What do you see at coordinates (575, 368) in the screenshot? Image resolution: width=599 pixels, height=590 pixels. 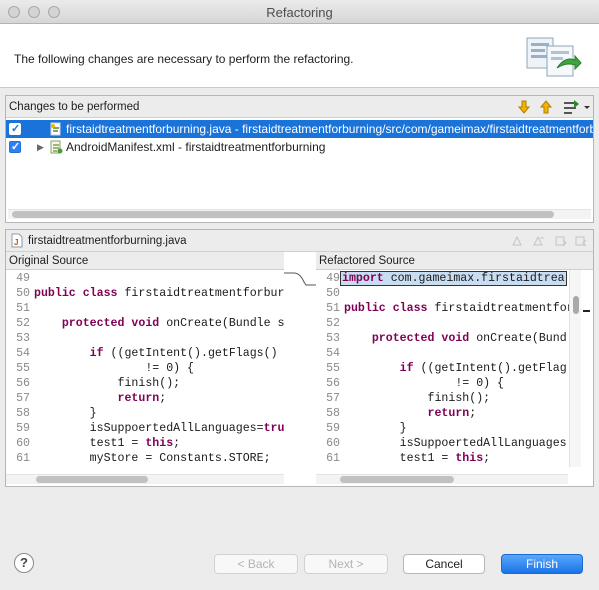 I see `refactored-vertical-scrollbar` at bounding box center [575, 368].